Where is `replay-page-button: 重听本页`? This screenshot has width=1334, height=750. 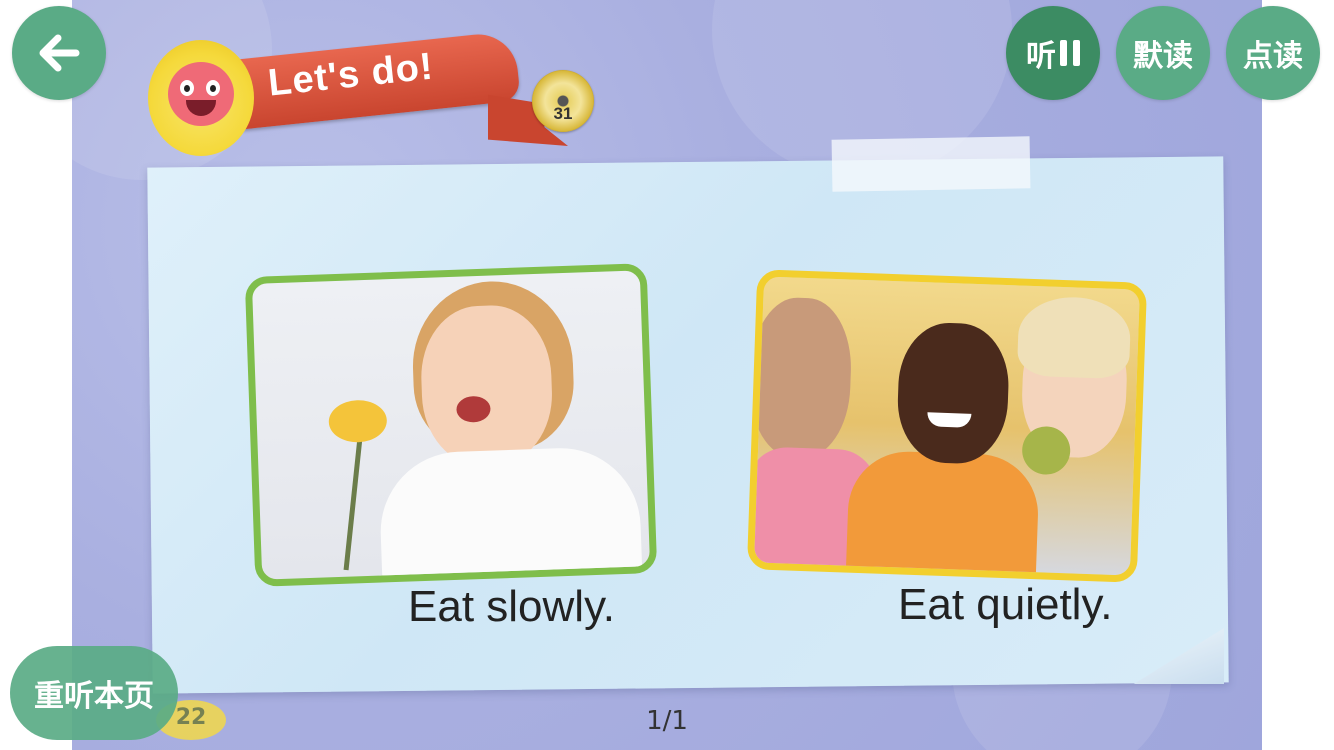
replay-page-button: 重听本页 is located at coordinates (94, 693).